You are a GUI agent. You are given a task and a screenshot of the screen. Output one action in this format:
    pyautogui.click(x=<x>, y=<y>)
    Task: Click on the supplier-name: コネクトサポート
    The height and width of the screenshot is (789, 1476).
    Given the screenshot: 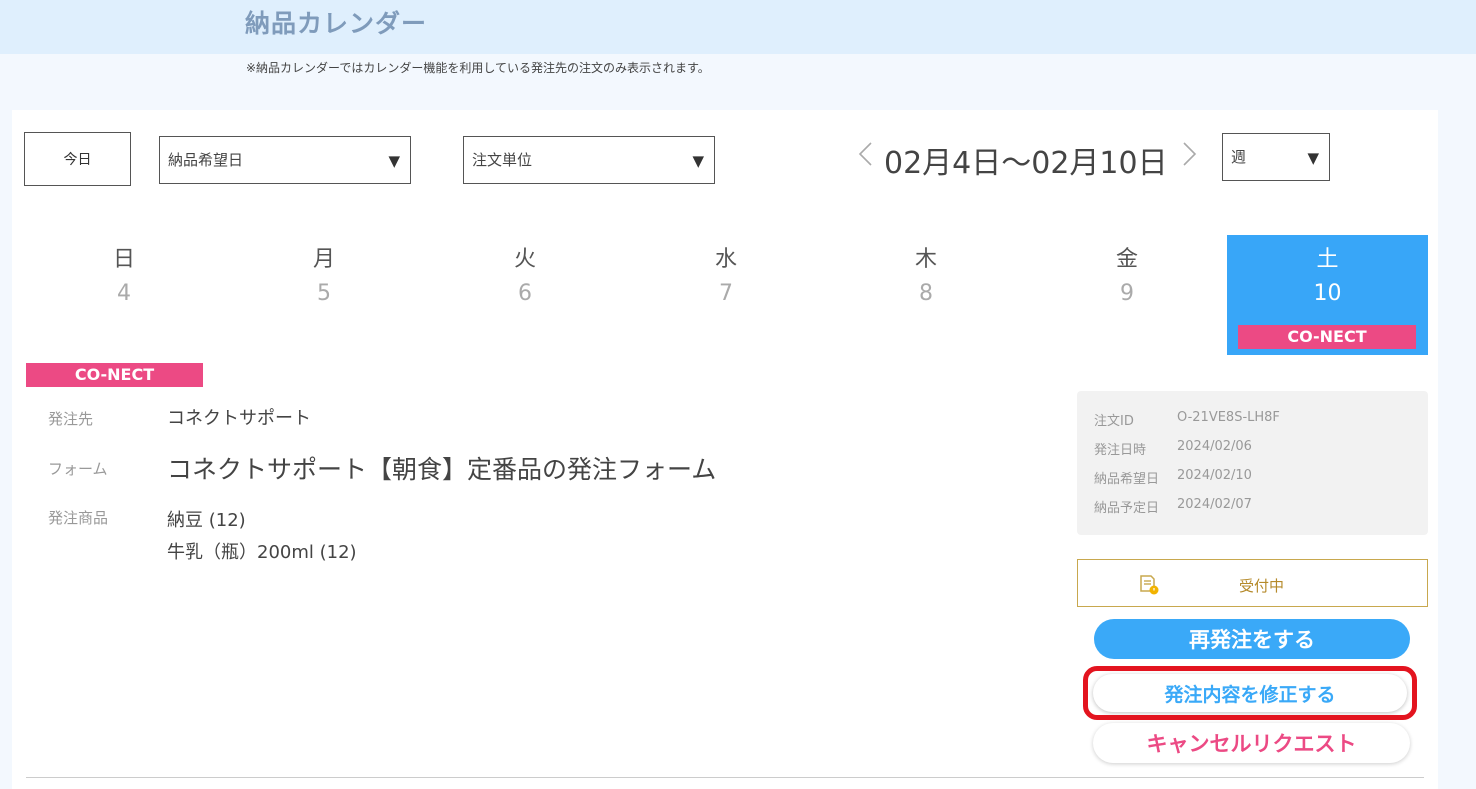 What is the action you would take?
    pyautogui.click(x=239, y=418)
    